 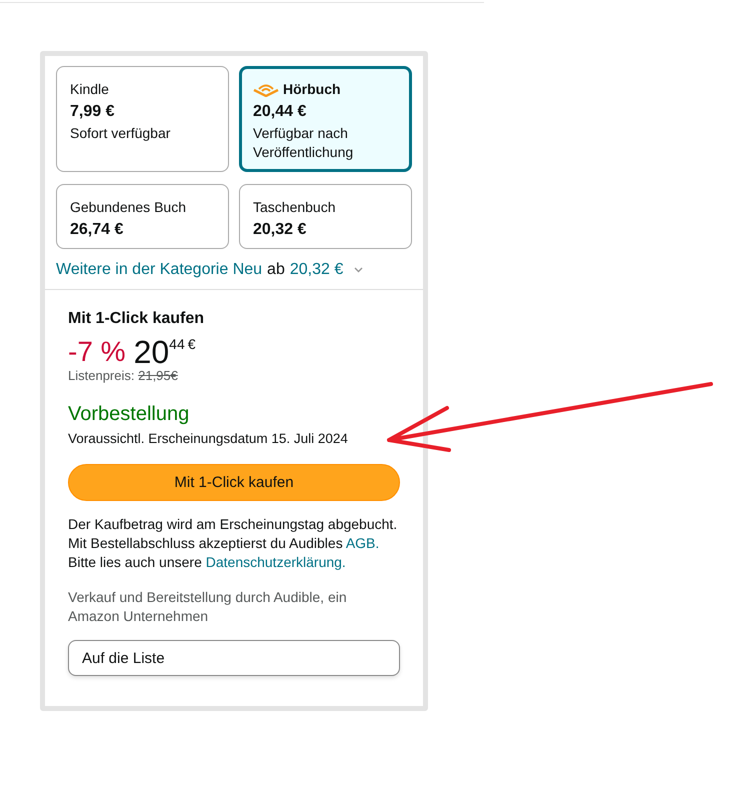 I want to click on format-name: Hörbuch, so click(x=312, y=89).